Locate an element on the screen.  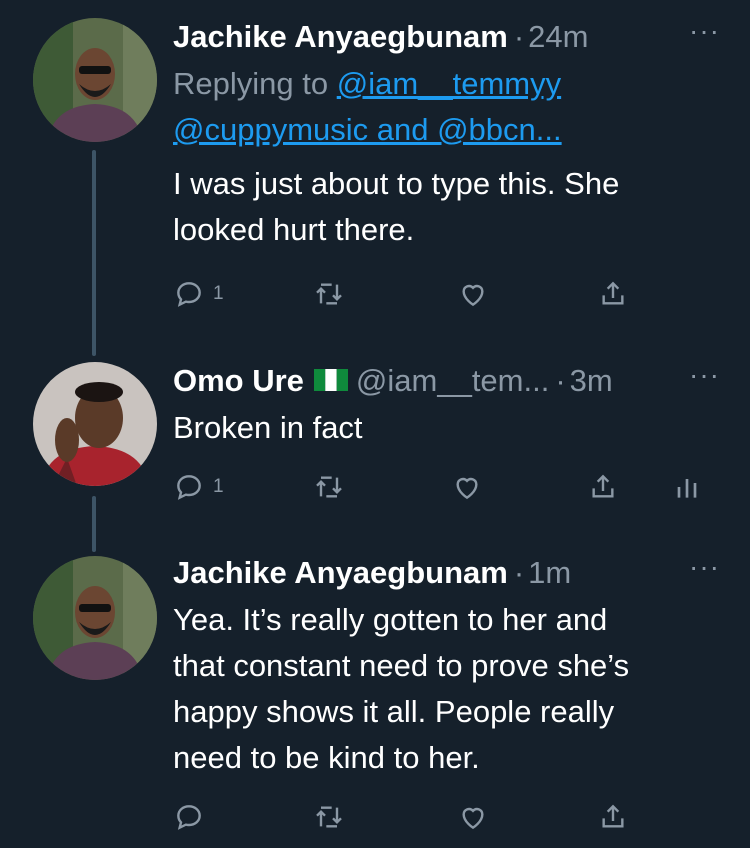
nigeria-flag-icon is located at coordinates (330, 380).